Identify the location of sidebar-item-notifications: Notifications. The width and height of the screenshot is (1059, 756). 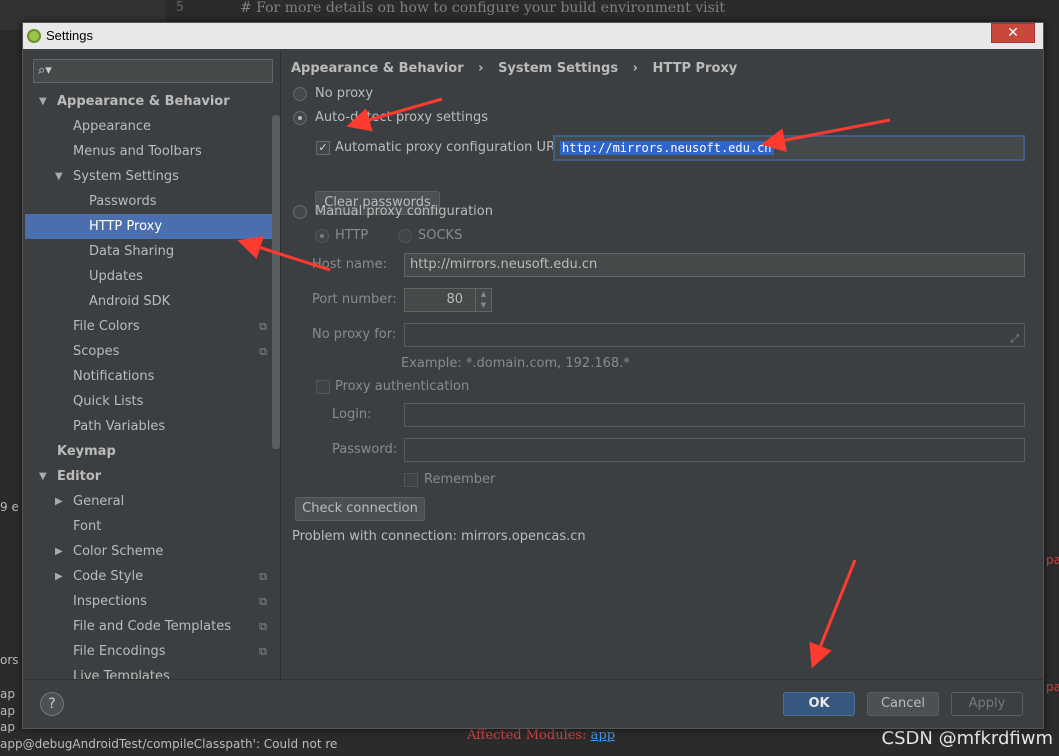
(152, 376).